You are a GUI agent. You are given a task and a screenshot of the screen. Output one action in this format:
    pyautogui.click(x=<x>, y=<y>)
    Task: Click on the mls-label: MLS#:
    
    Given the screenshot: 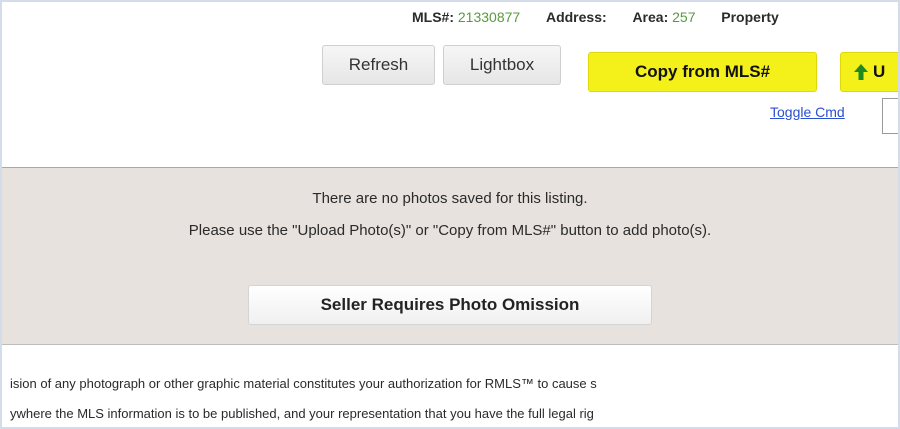 What is the action you would take?
    pyautogui.click(x=433, y=17)
    